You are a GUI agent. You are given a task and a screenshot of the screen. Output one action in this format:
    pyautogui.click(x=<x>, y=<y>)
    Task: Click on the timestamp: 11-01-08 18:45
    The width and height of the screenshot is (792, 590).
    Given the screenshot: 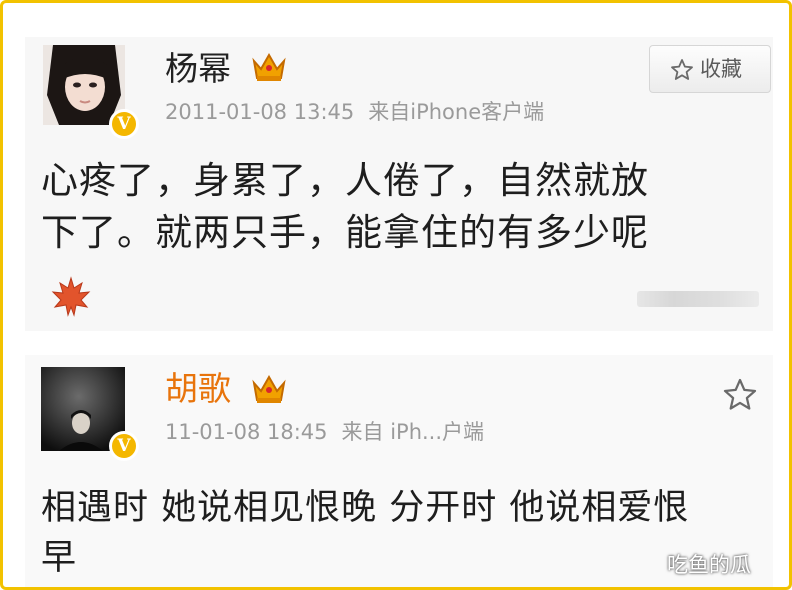 What is the action you would take?
    pyautogui.click(x=246, y=432)
    